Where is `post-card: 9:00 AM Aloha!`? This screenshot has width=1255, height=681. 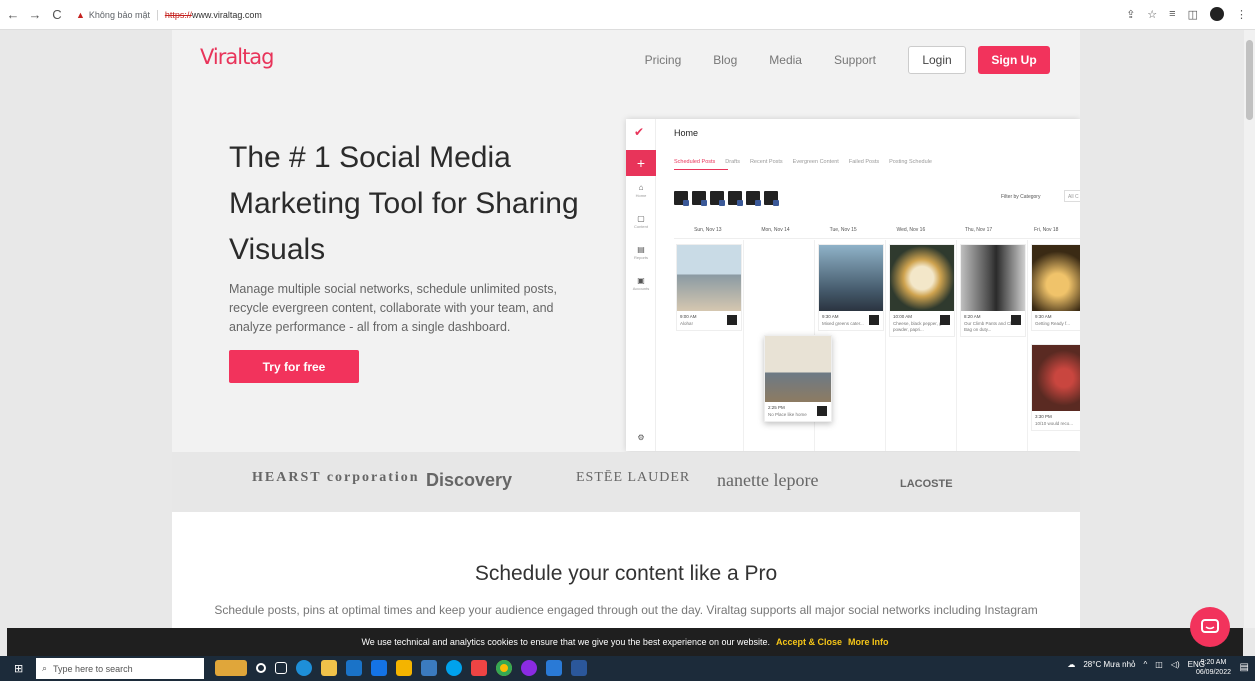 post-card: 9:00 AM Aloha! is located at coordinates (709, 287).